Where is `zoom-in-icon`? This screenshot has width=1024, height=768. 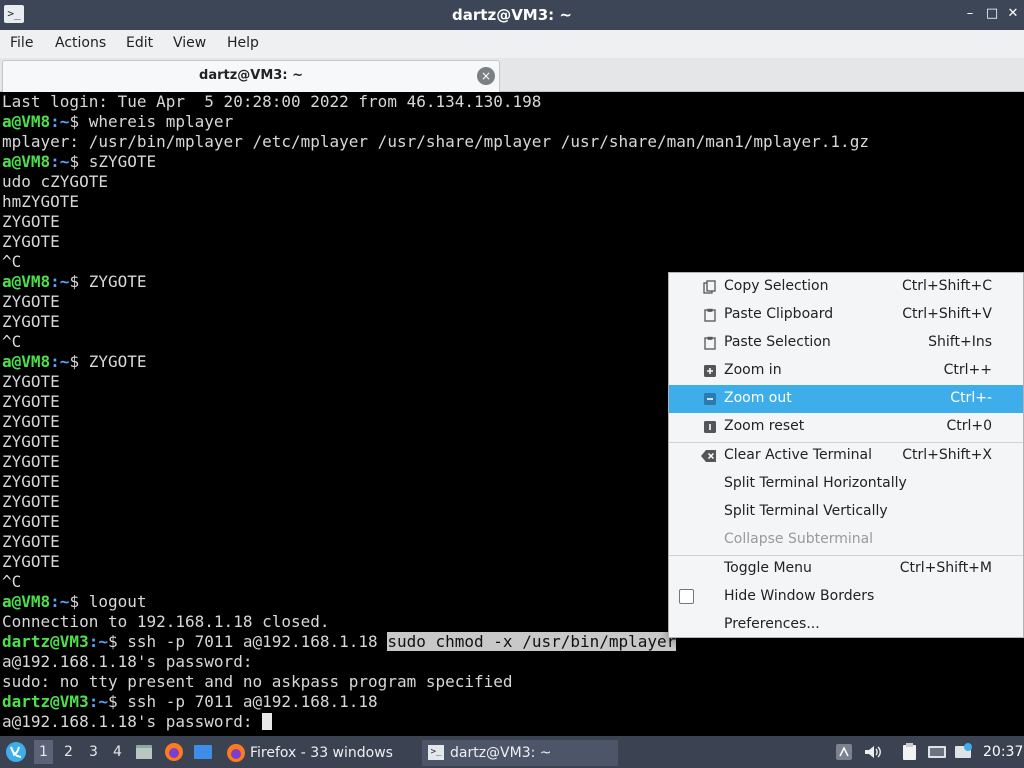 zoom-in-icon is located at coordinates (710, 371).